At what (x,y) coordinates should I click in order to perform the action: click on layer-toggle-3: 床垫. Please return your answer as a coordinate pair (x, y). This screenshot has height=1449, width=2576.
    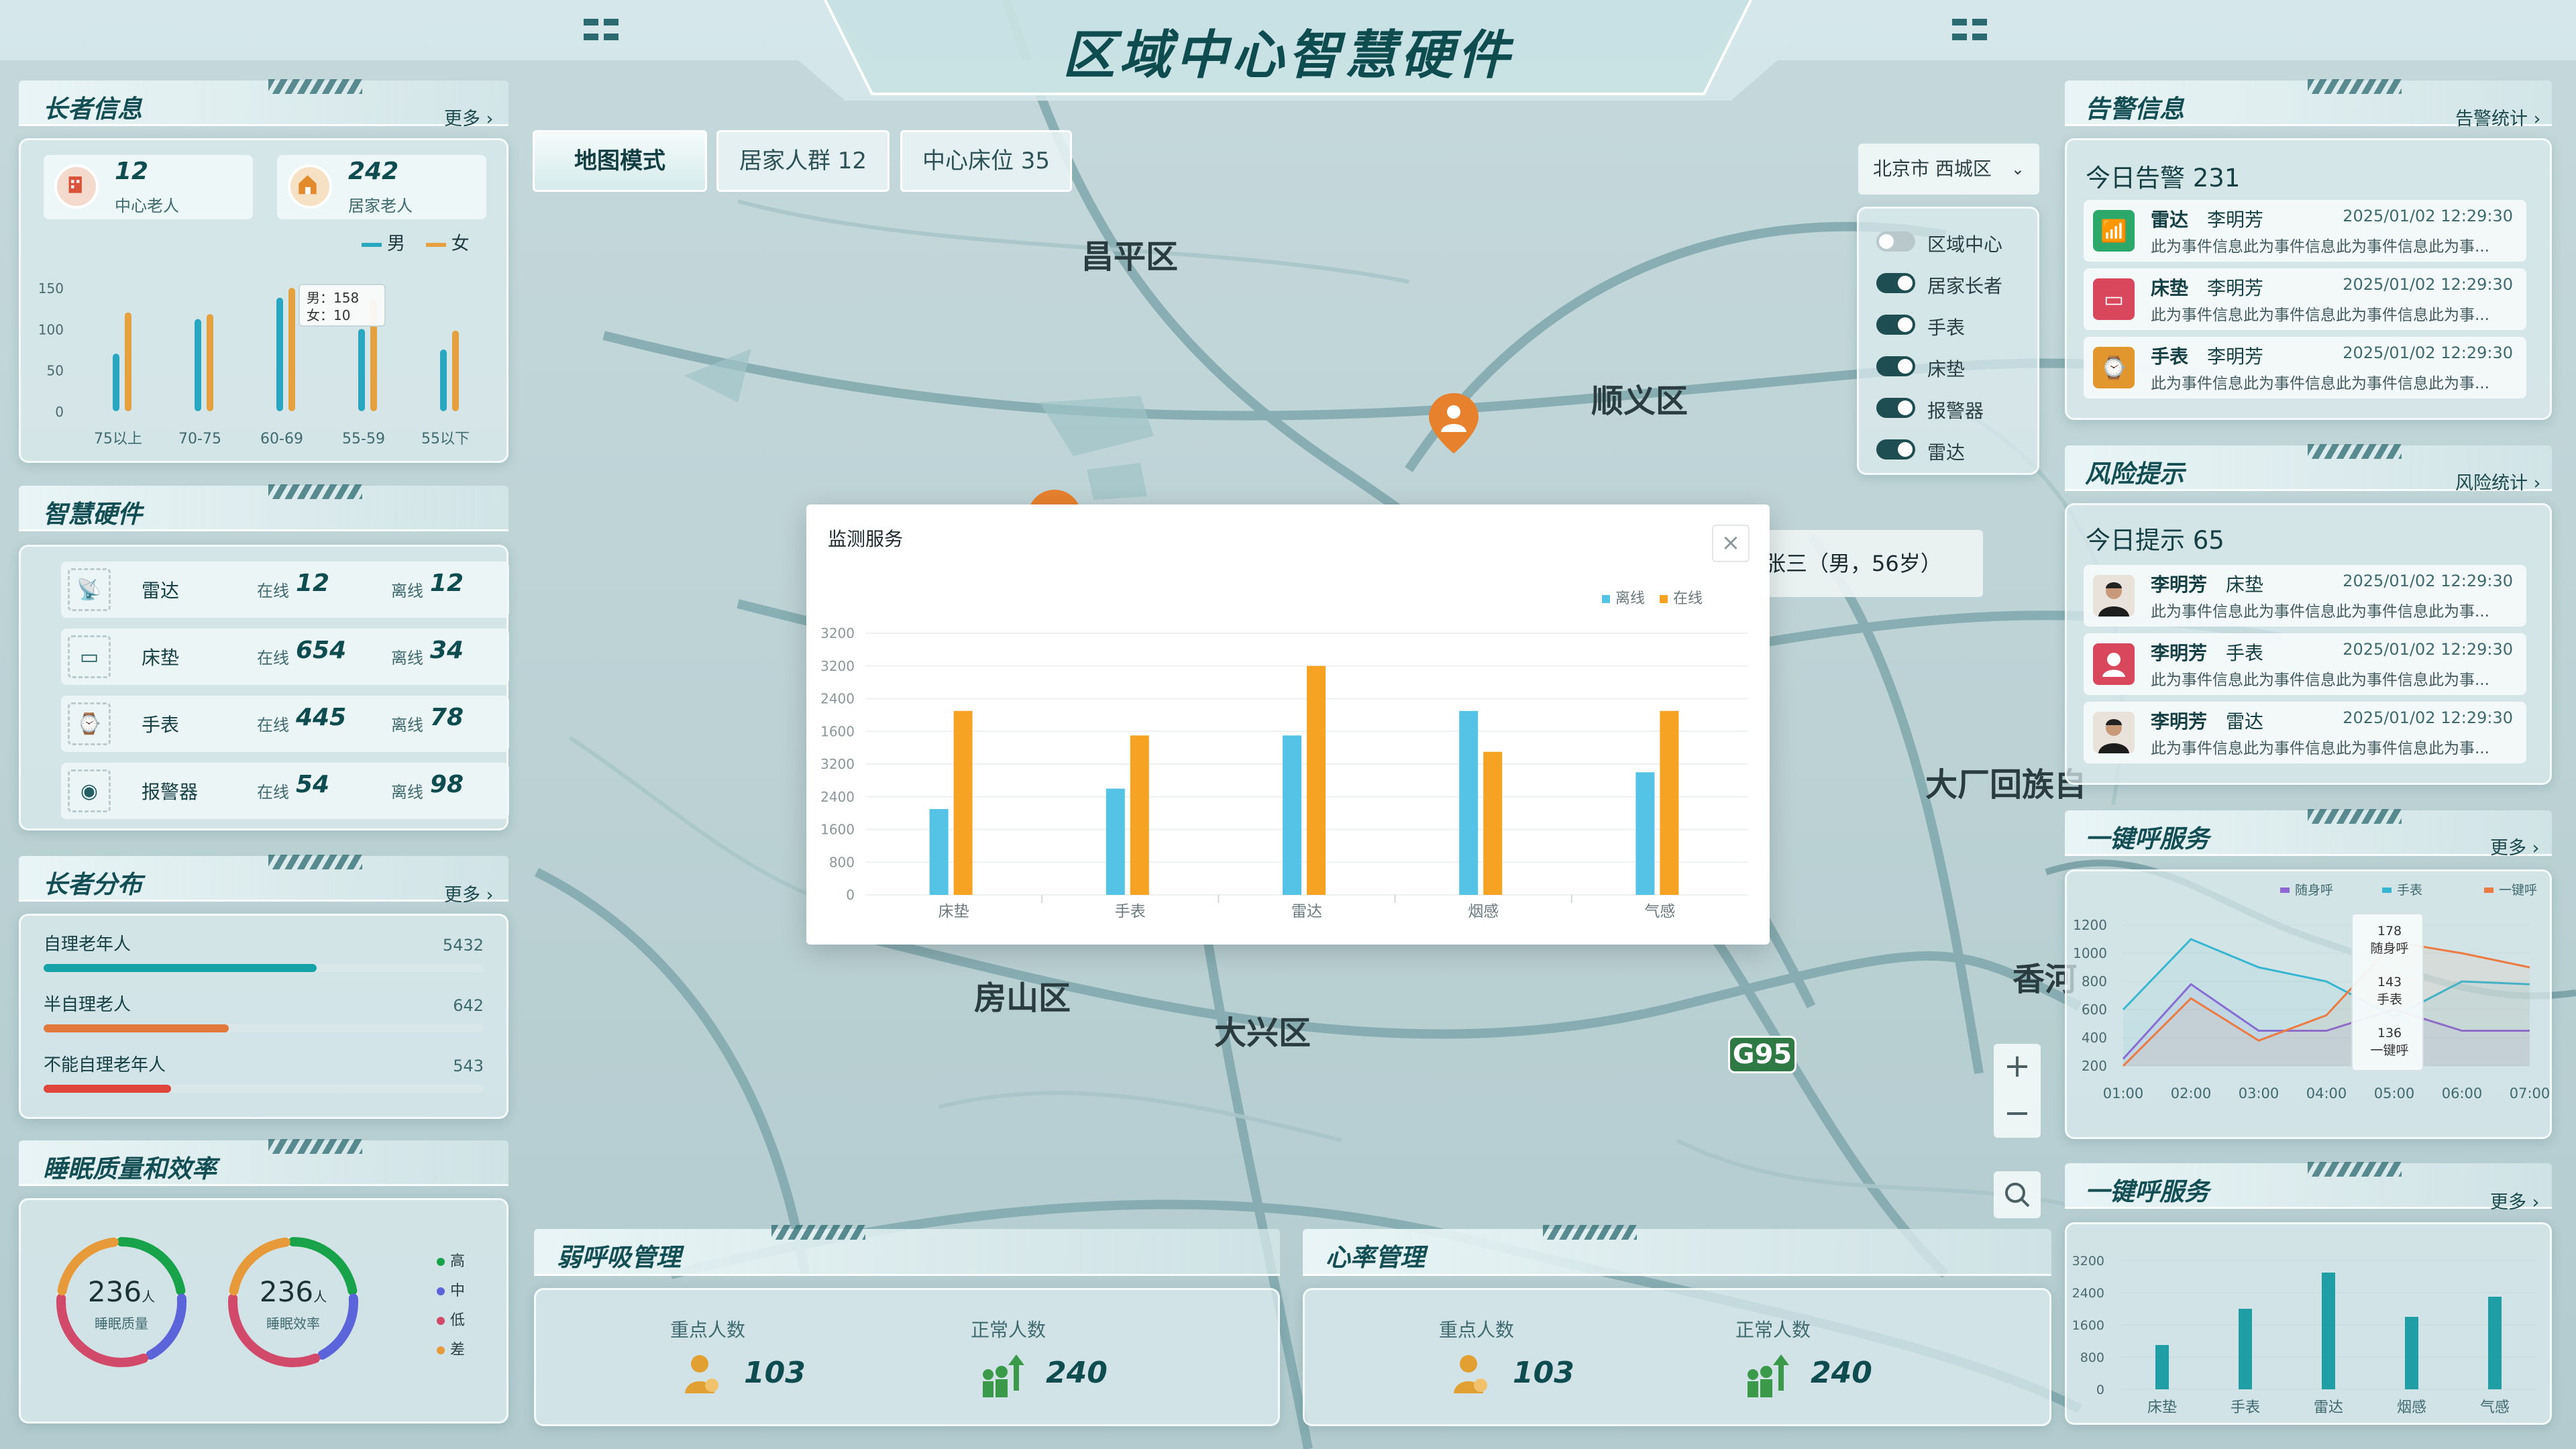
    Looking at the image, I should click on (1953, 366).